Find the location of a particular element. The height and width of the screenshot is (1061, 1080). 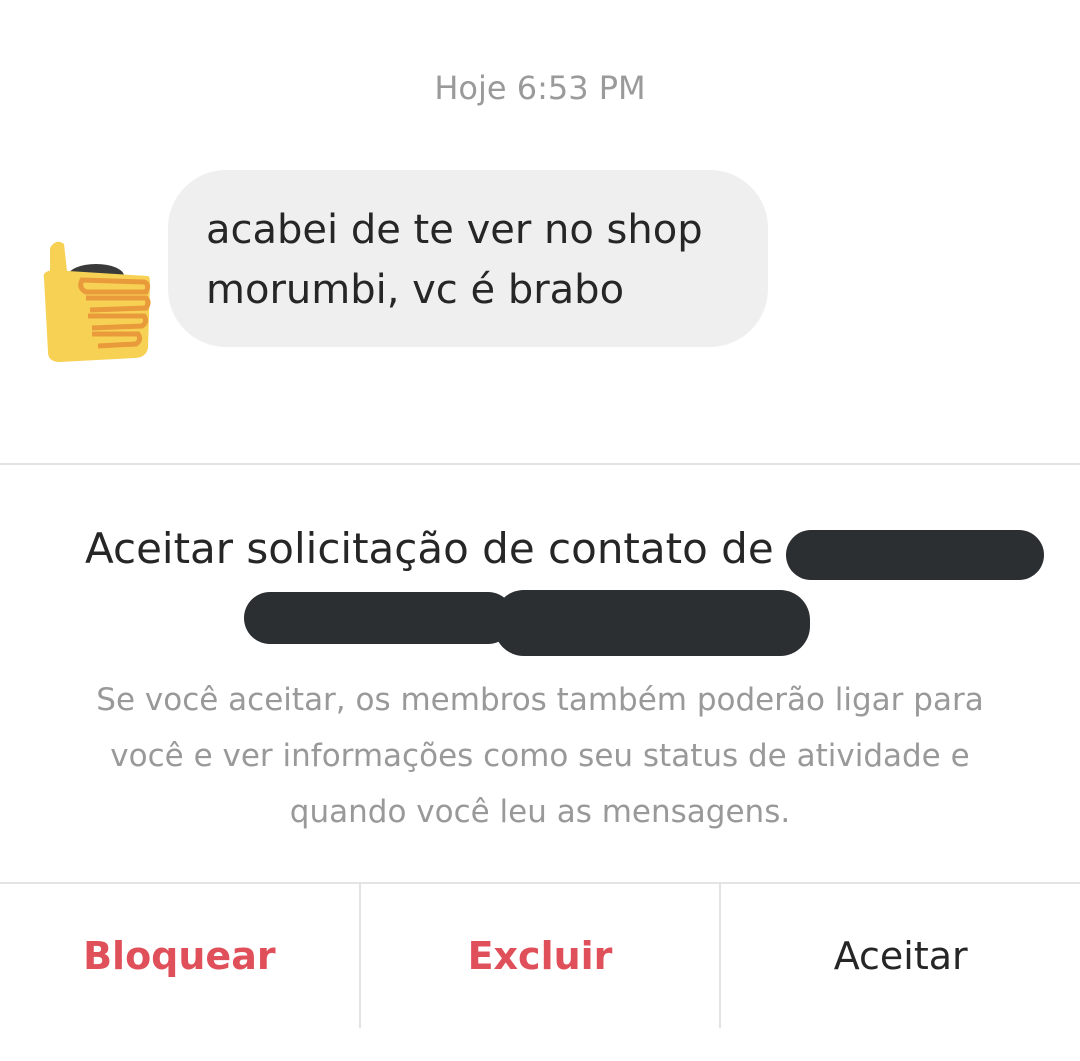

request-actions: Bloquear Excluir Aceitar is located at coordinates (540, 955).